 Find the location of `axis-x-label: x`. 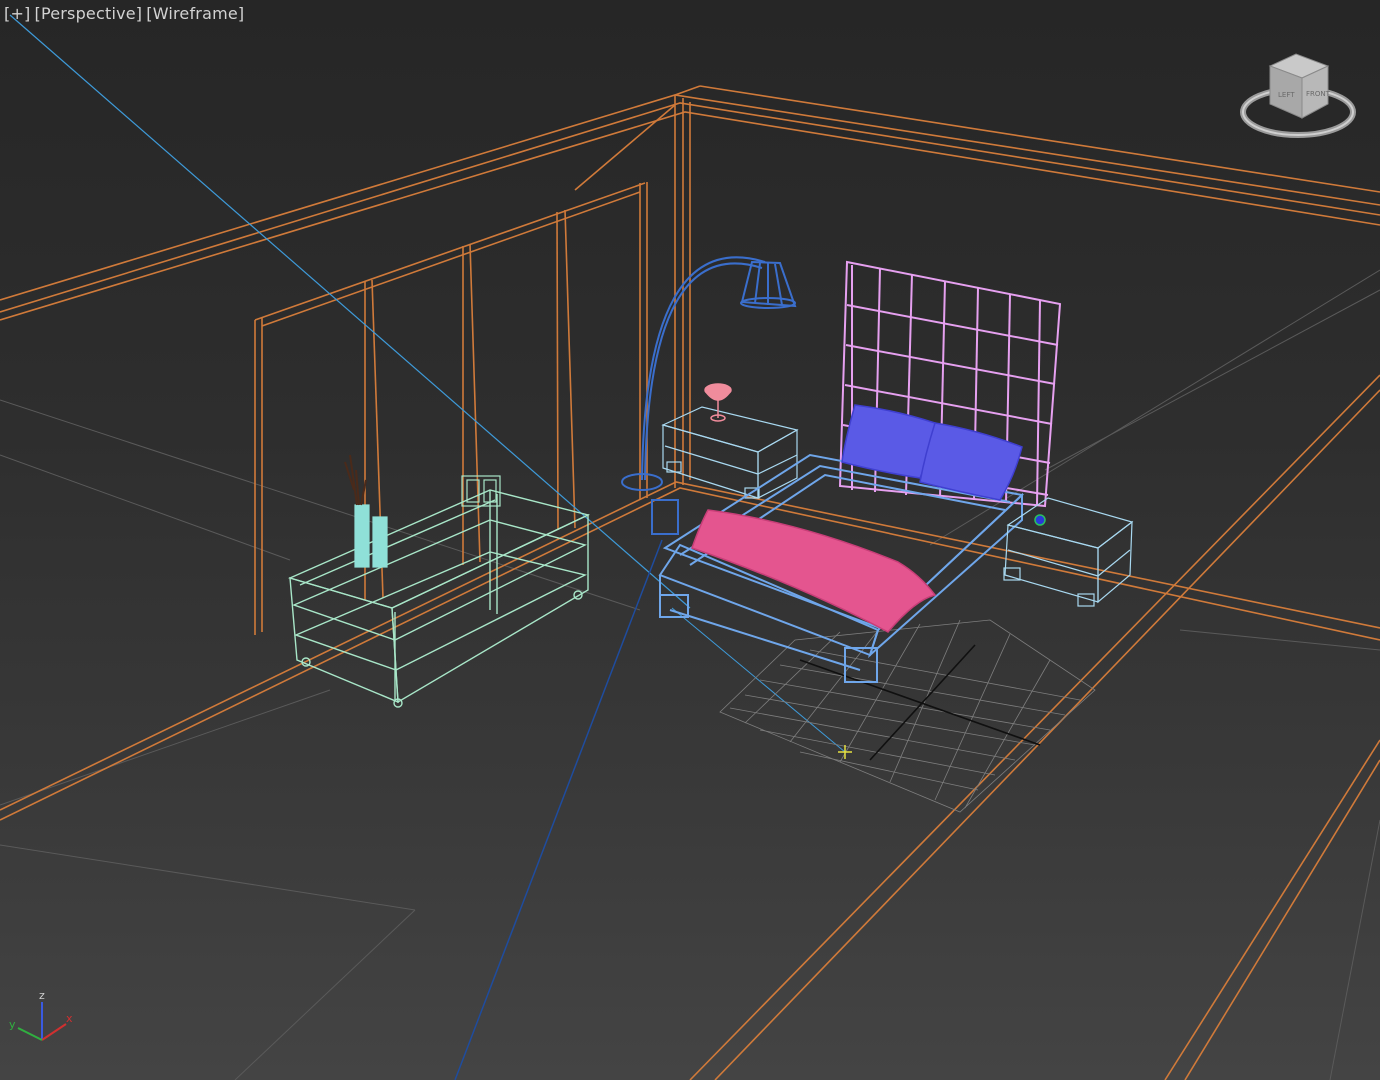

axis-x-label: x is located at coordinates (69, 1018).